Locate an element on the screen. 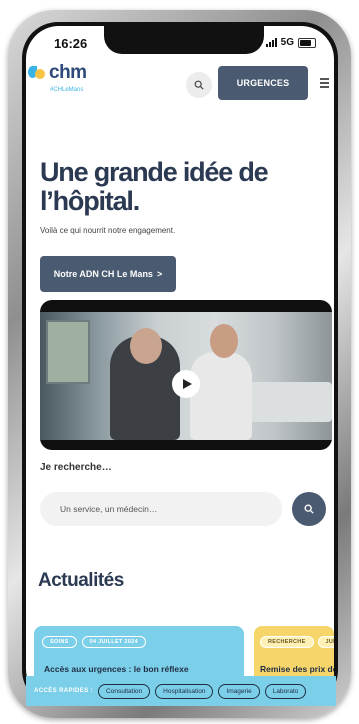 This screenshot has width=359, height=724. hero-title: Une grande idée de l’hôpital. is located at coordinates (160, 187).